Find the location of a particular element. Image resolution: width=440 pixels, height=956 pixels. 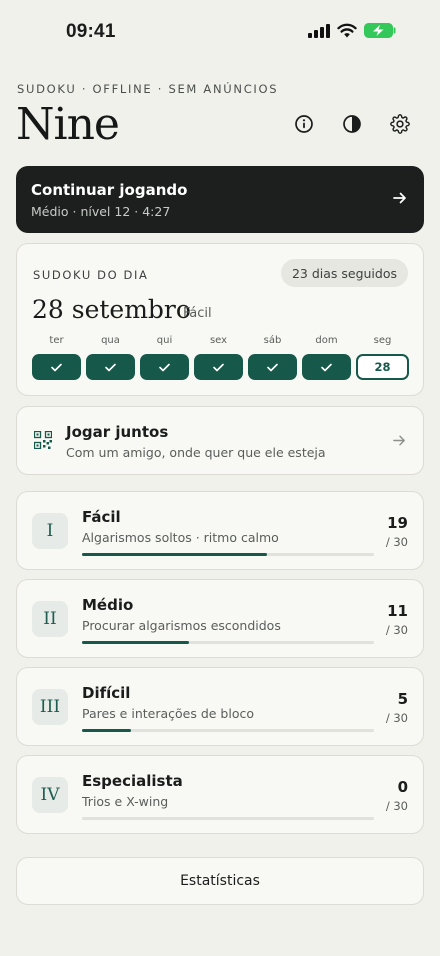

day-today: 28 is located at coordinates (382, 367).